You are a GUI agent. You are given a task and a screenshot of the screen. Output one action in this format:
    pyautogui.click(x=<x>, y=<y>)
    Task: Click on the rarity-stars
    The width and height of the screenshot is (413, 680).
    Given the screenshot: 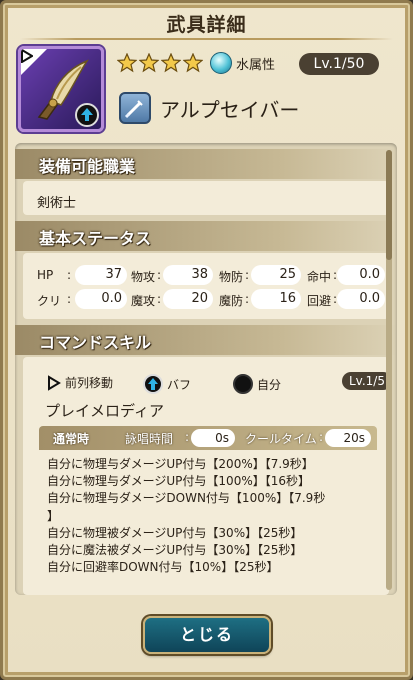 What is the action you would take?
    pyautogui.click(x=160, y=63)
    